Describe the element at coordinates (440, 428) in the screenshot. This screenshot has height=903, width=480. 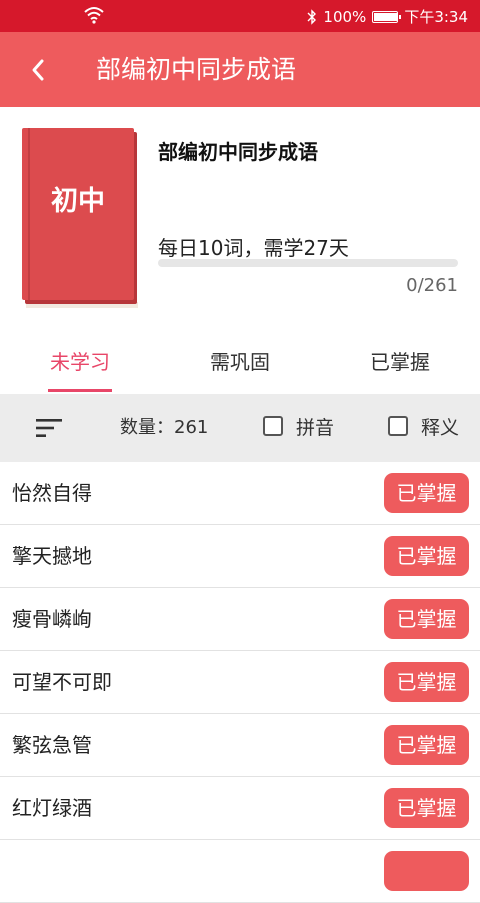
I see `meaning-label: 释义` at that location.